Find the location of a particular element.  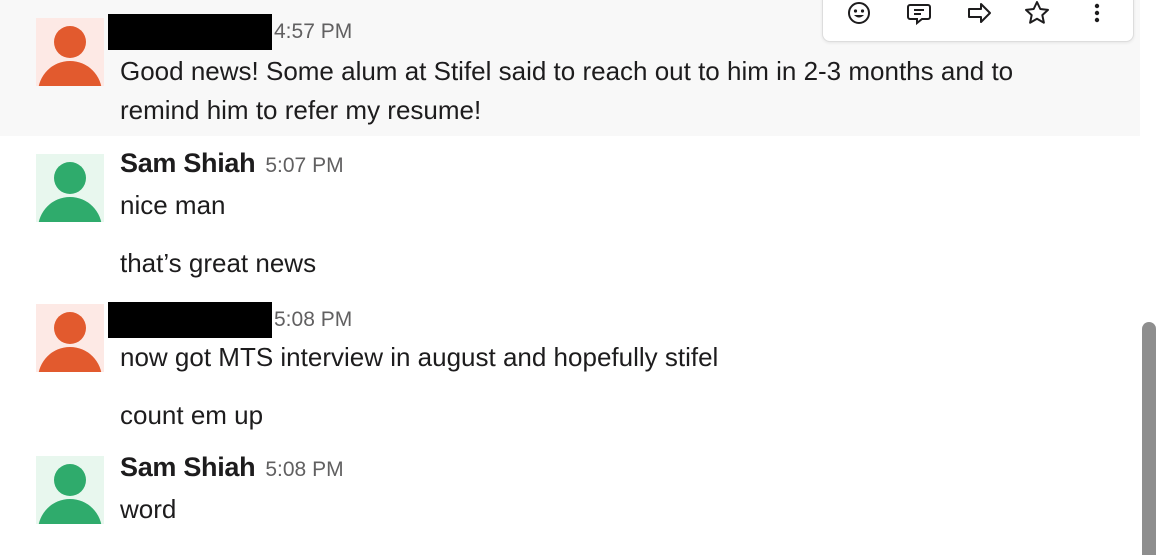

emoji-reaction-icon is located at coordinates (859, 14).